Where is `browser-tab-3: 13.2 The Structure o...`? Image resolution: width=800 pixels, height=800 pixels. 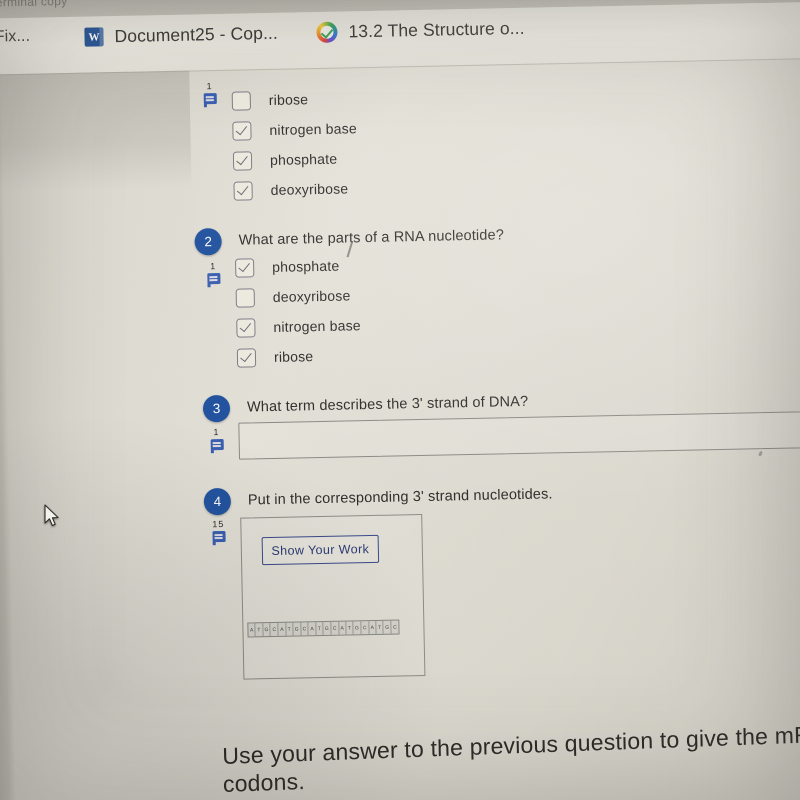 browser-tab-3: 13.2 The Structure o... is located at coordinates (420, 30).